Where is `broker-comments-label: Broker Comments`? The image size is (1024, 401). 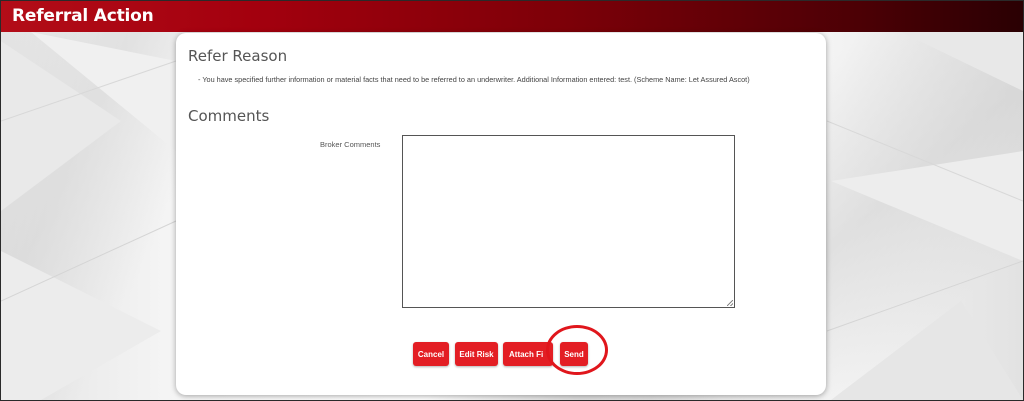
broker-comments-label: Broker Comments is located at coordinates (350, 144).